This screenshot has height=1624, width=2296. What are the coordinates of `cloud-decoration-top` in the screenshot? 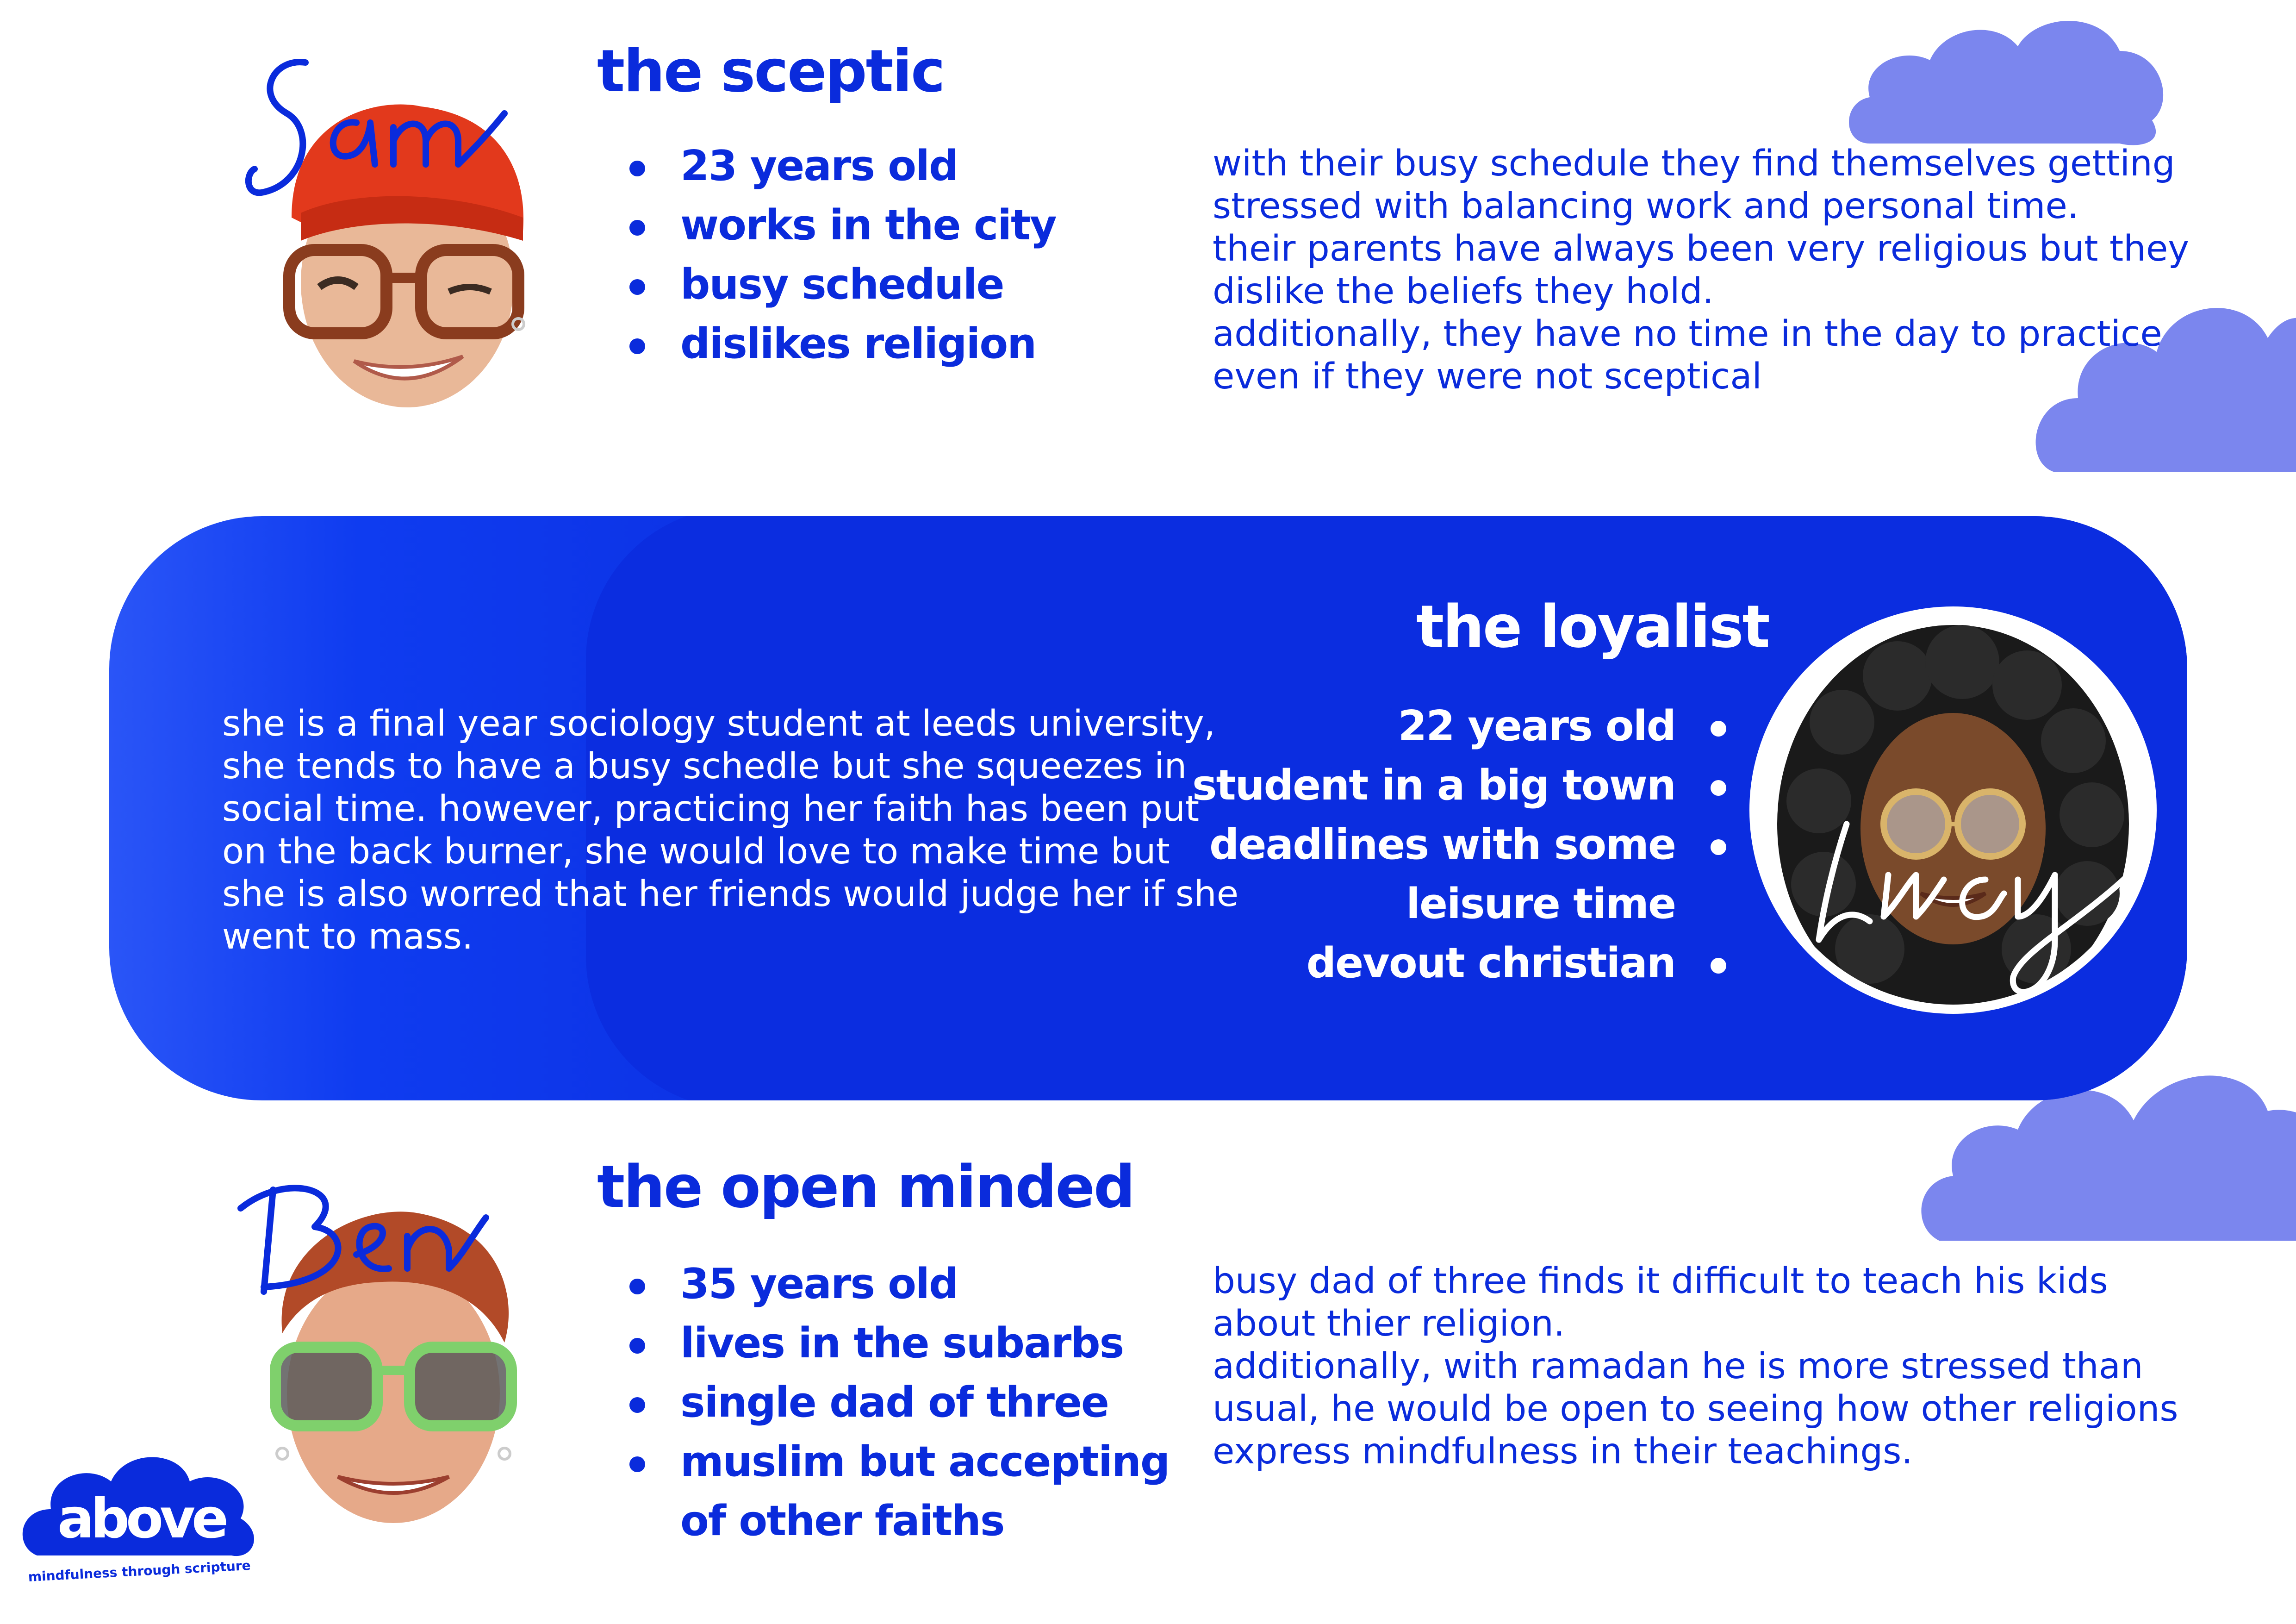 It's located at (2006, 83).